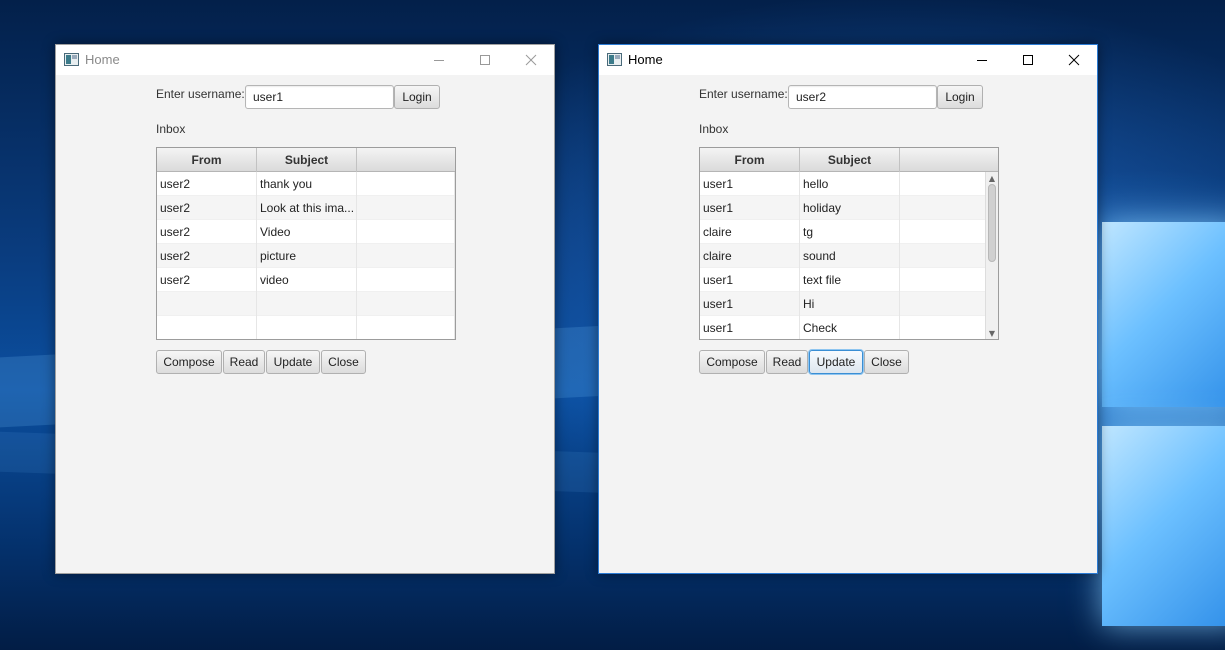  I want to click on table-row: claire tg, so click(849, 232).